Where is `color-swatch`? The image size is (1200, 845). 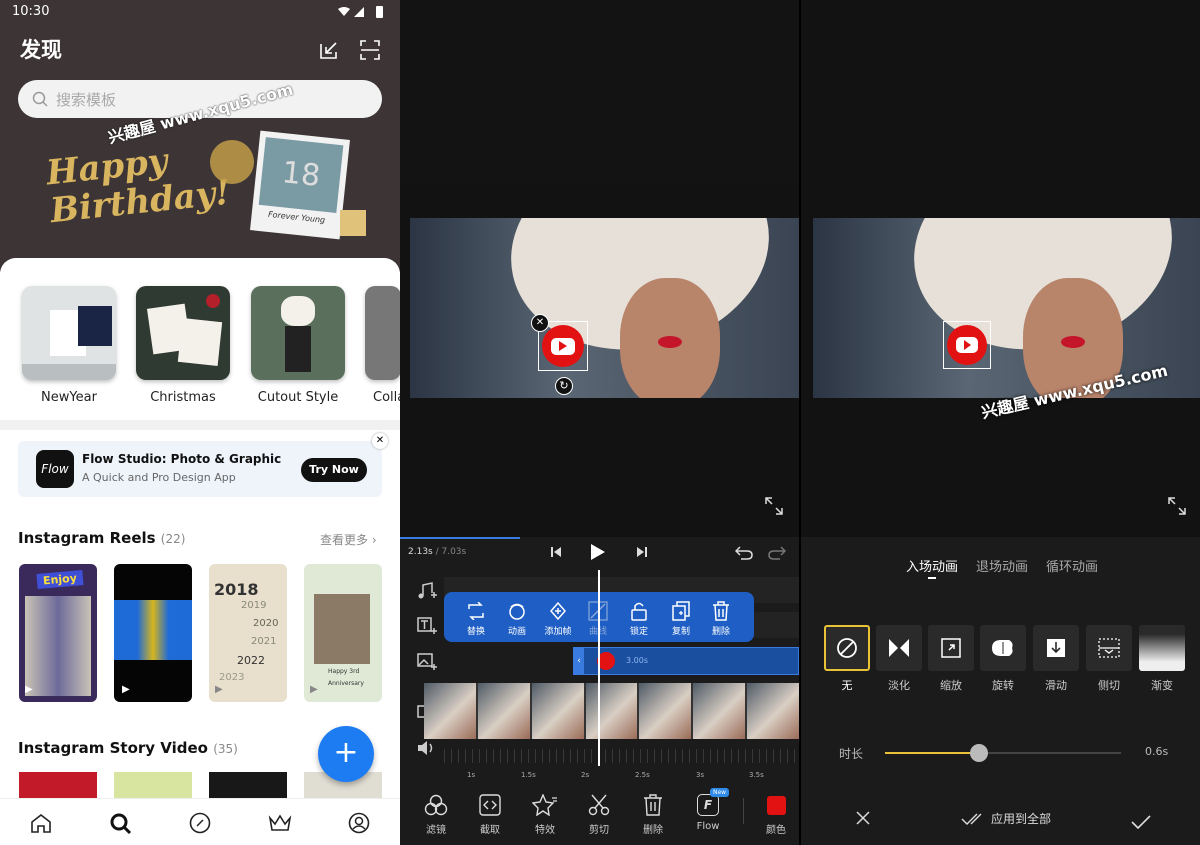 color-swatch is located at coordinates (776, 805).